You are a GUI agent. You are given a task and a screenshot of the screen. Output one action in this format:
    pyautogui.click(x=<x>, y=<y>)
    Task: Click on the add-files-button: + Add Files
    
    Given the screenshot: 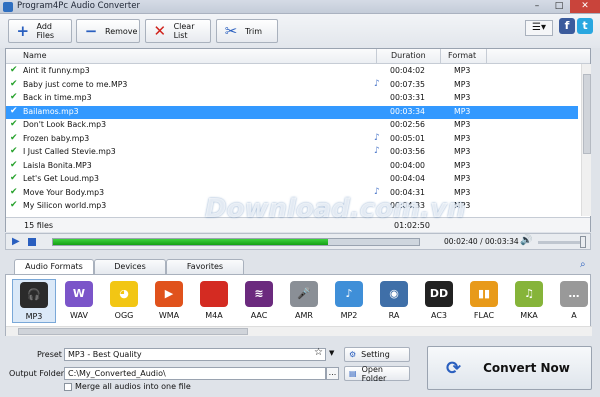 What is the action you would take?
    pyautogui.click(x=40, y=31)
    